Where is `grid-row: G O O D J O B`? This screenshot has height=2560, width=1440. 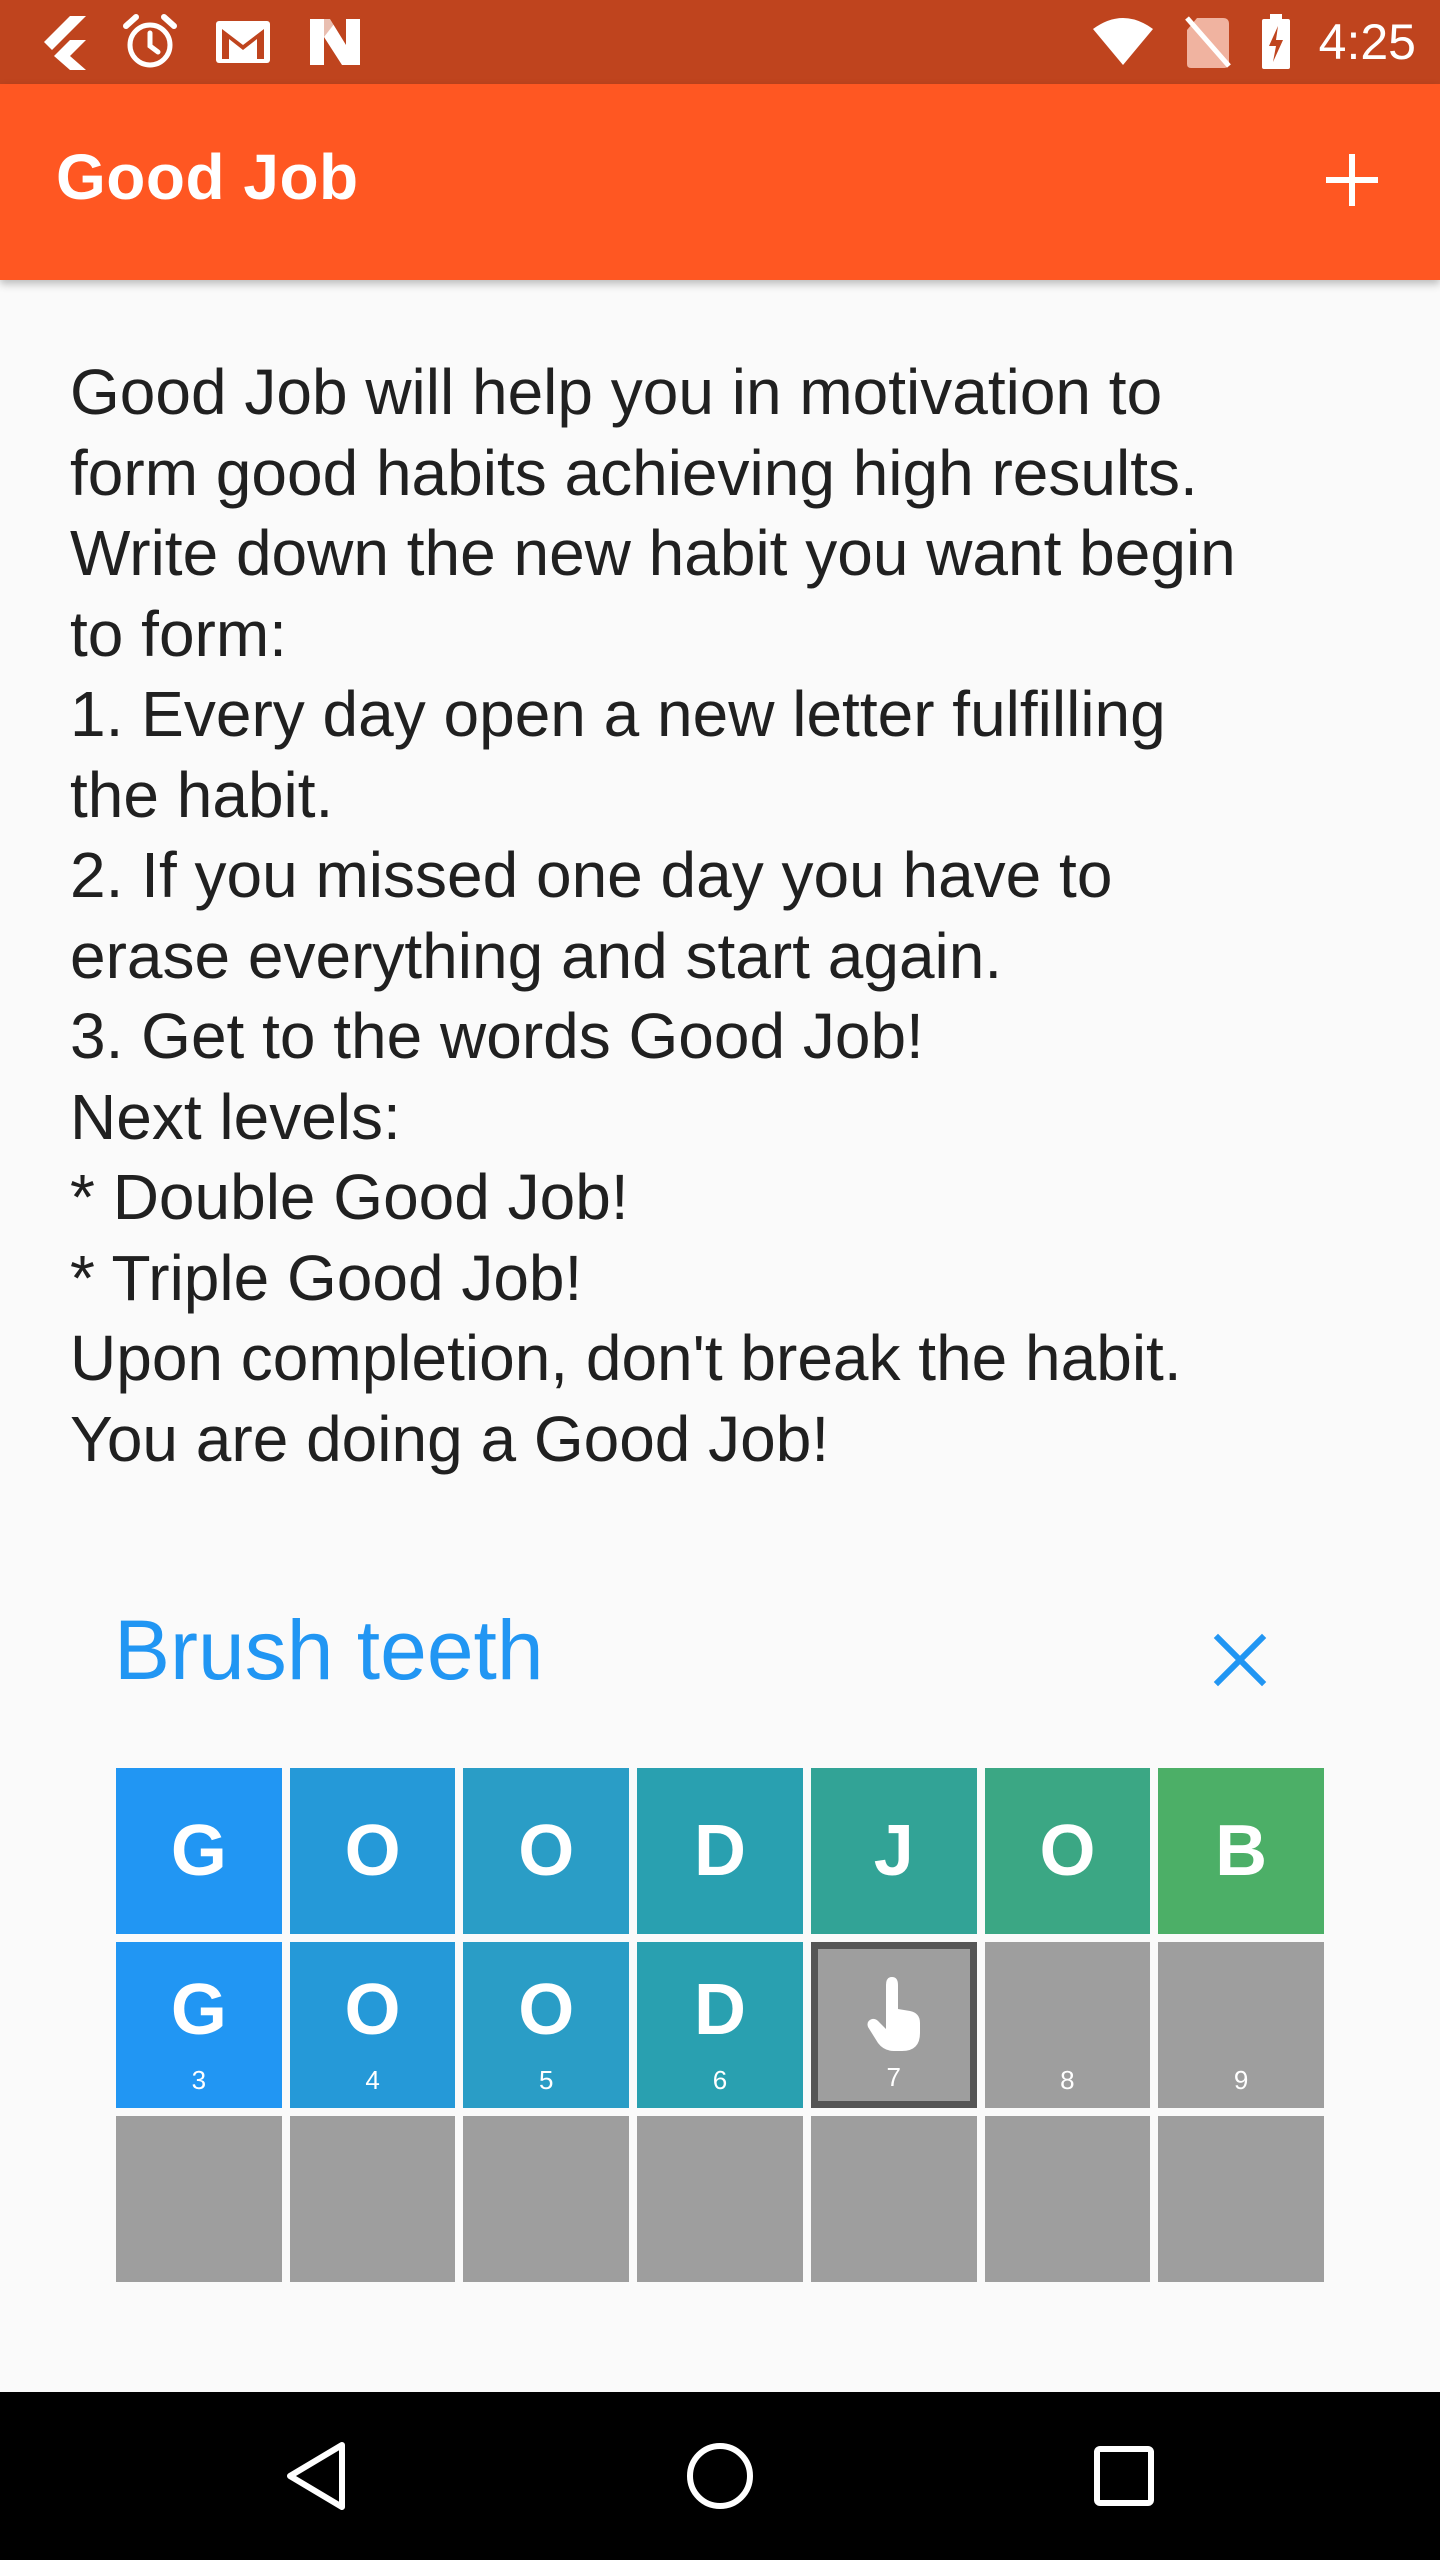 grid-row: G O O D J O B is located at coordinates (720, 1851).